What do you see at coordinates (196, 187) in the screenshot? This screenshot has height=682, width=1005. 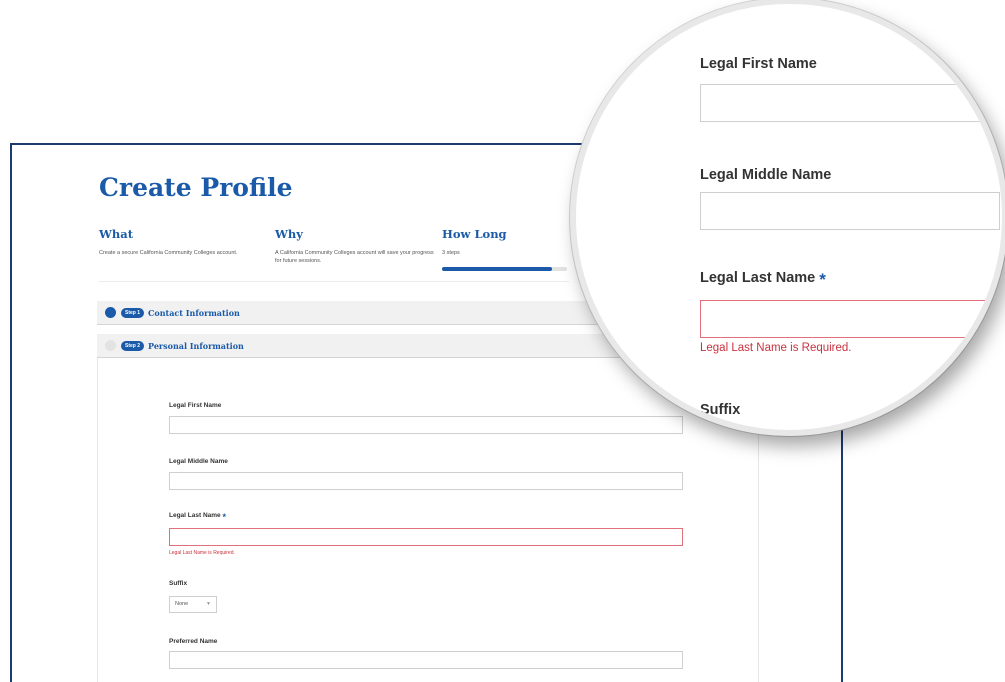 I see `page-title: Create Profile` at bounding box center [196, 187].